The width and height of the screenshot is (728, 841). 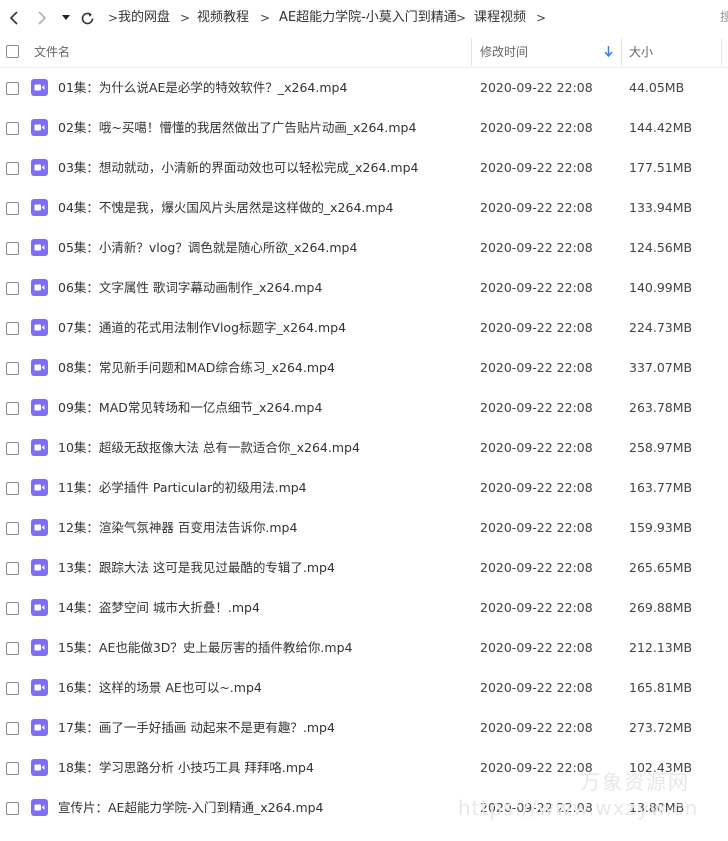 What do you see at coordinates (368, 18) in the screenshot?
I see `breadcrumb-item-course-folder: AE超能力学院-小莫入门到精通` at bounding box center [368, 18].